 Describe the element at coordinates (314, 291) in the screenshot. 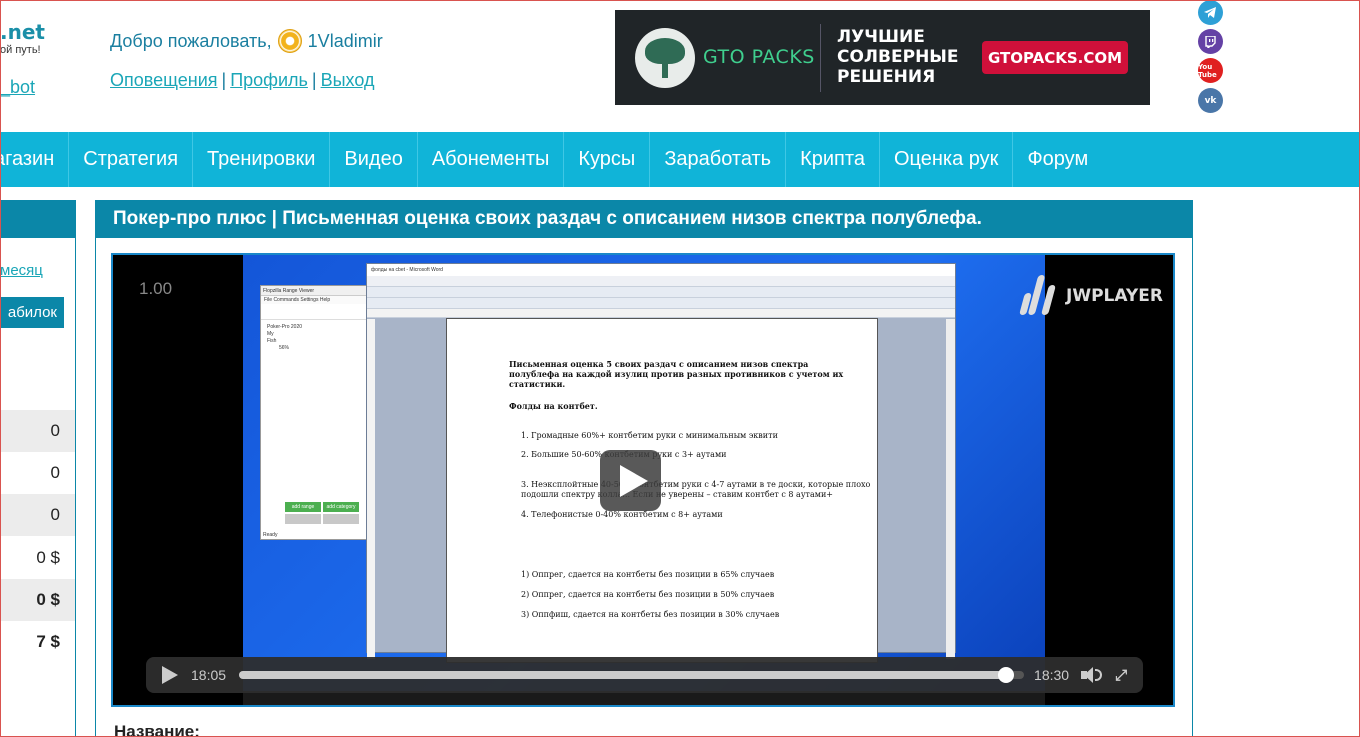

I see `range-viewer-title: Flopzilla Range Viewer` at that location.